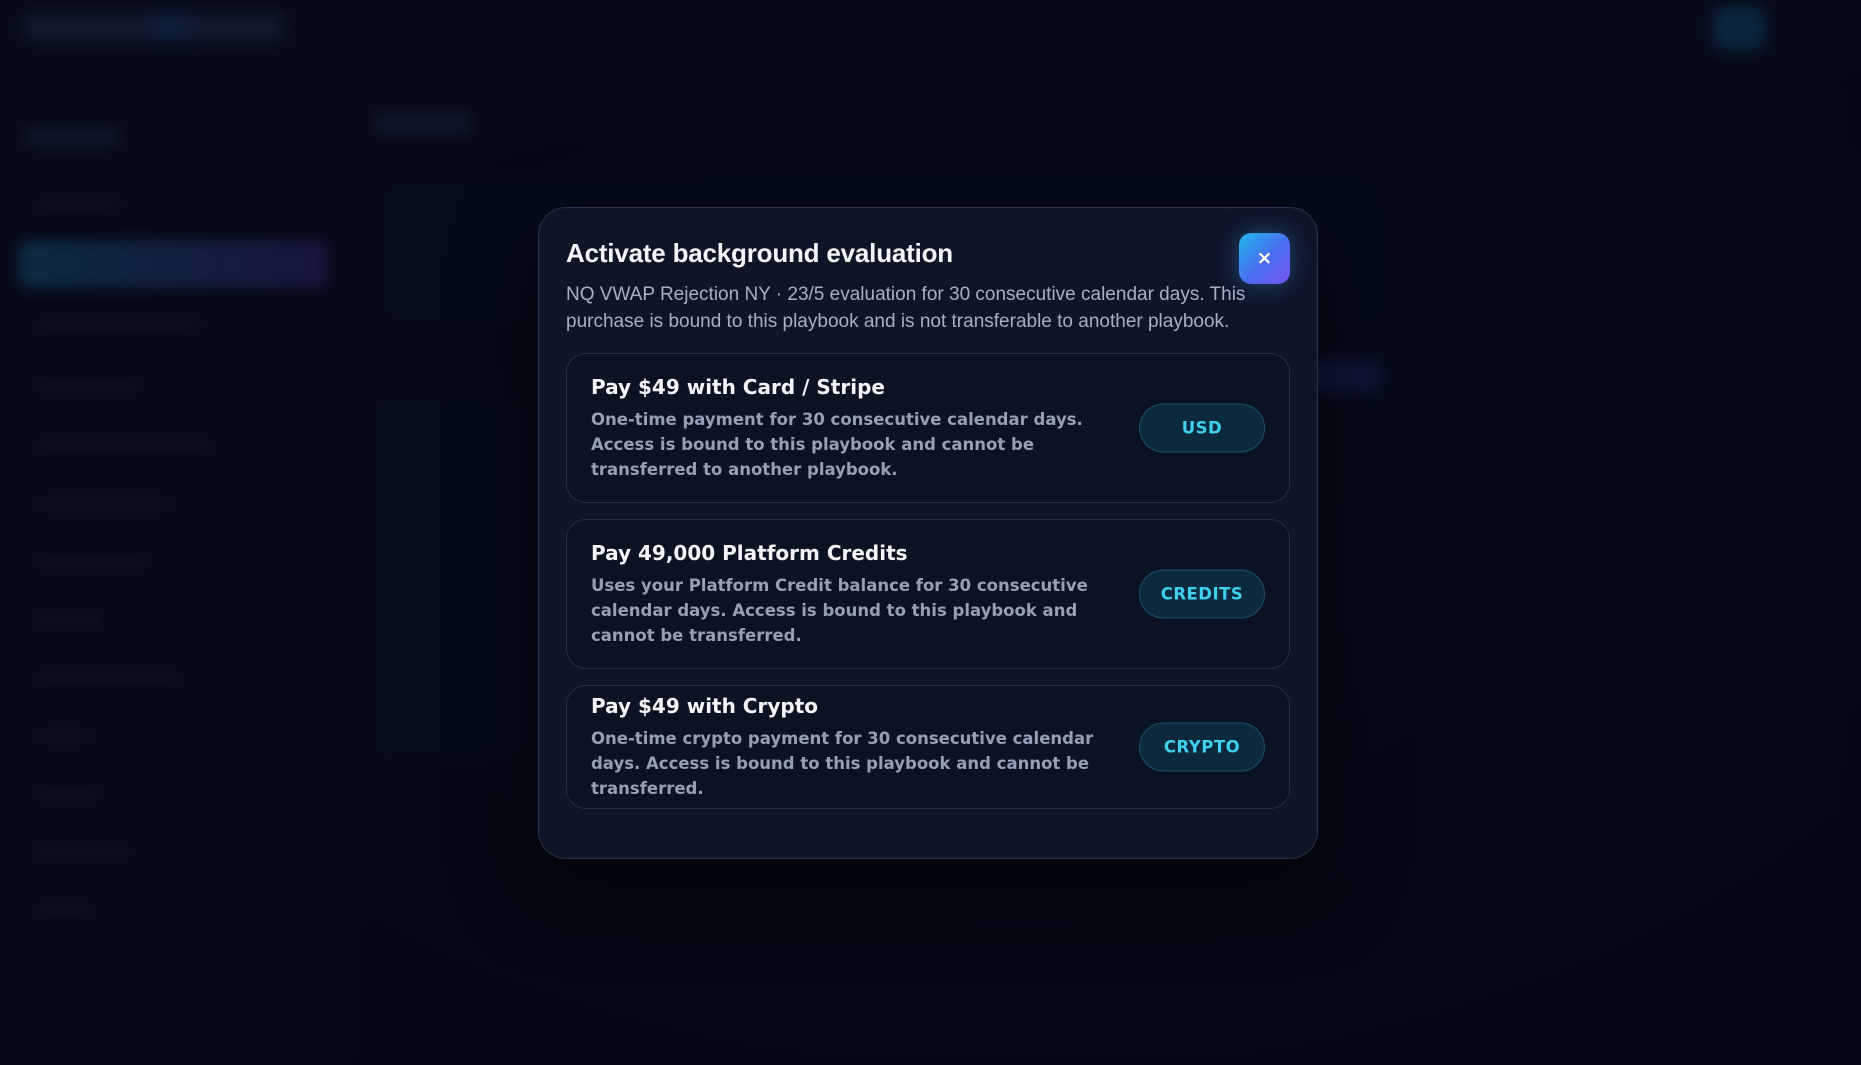  What do you see at coordinates (1202, 594) in the screenshot?
I see `credits-button: CREDITS` at bounding box center [1202, 594].